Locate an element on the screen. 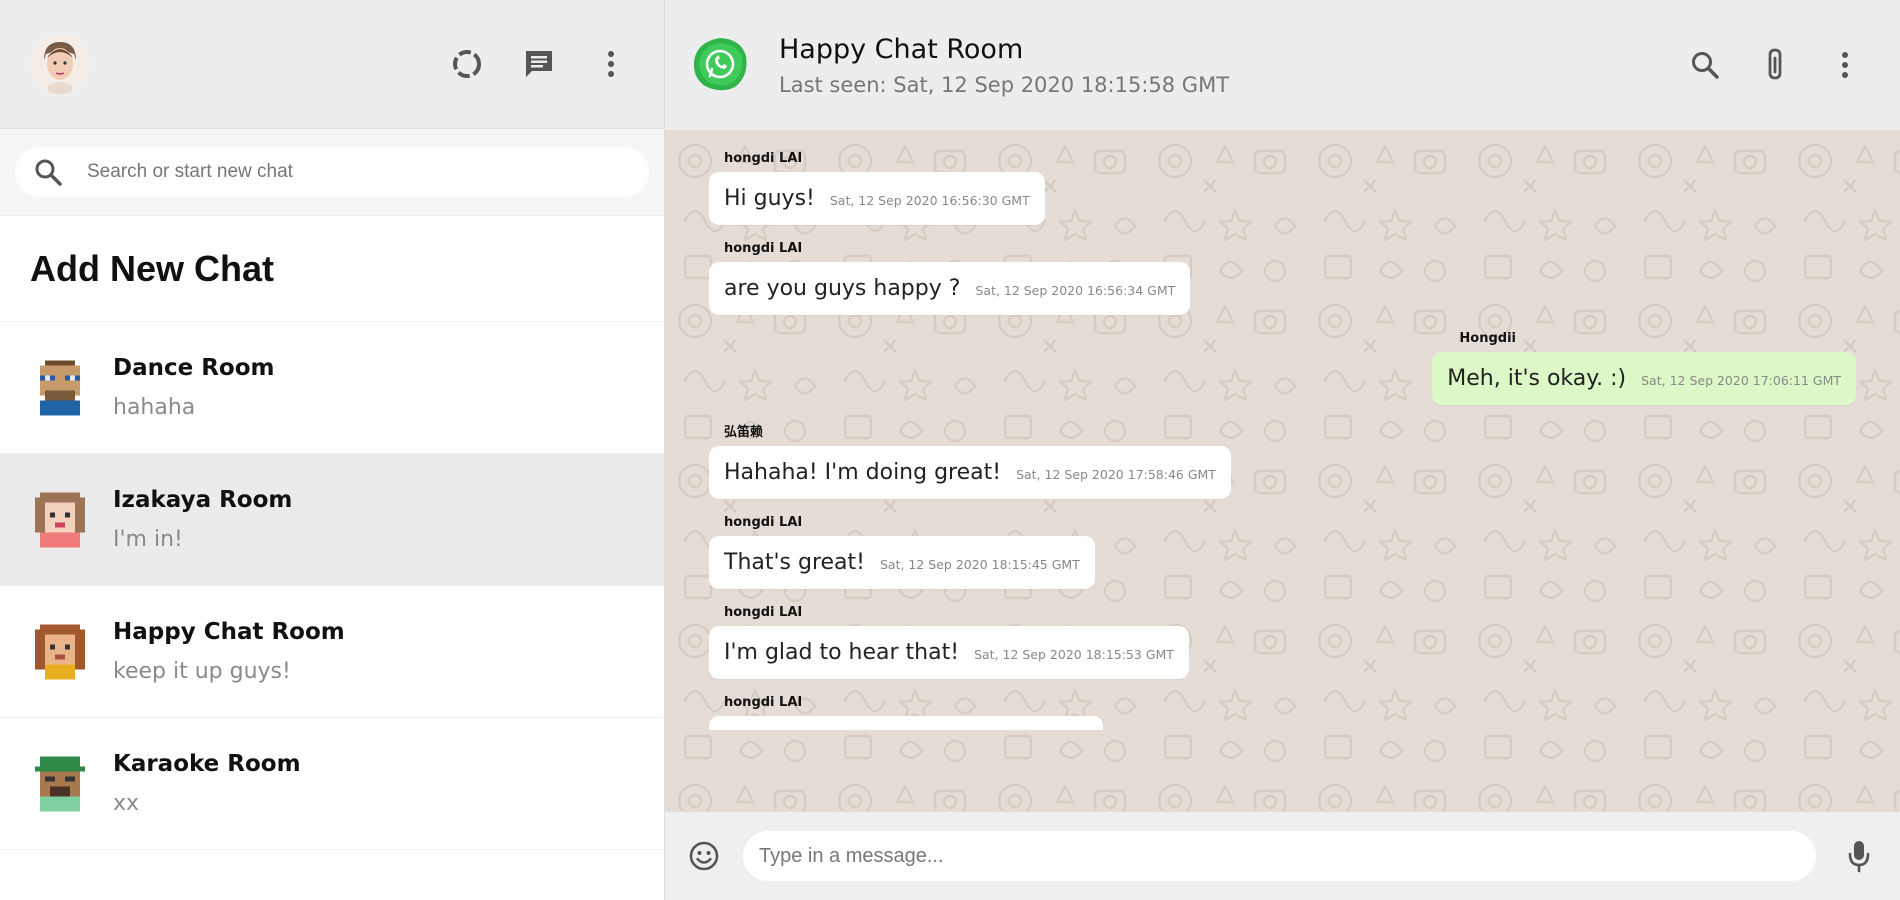 The image size is (1900, 900). status-icon is located at coordinates (467, 64).